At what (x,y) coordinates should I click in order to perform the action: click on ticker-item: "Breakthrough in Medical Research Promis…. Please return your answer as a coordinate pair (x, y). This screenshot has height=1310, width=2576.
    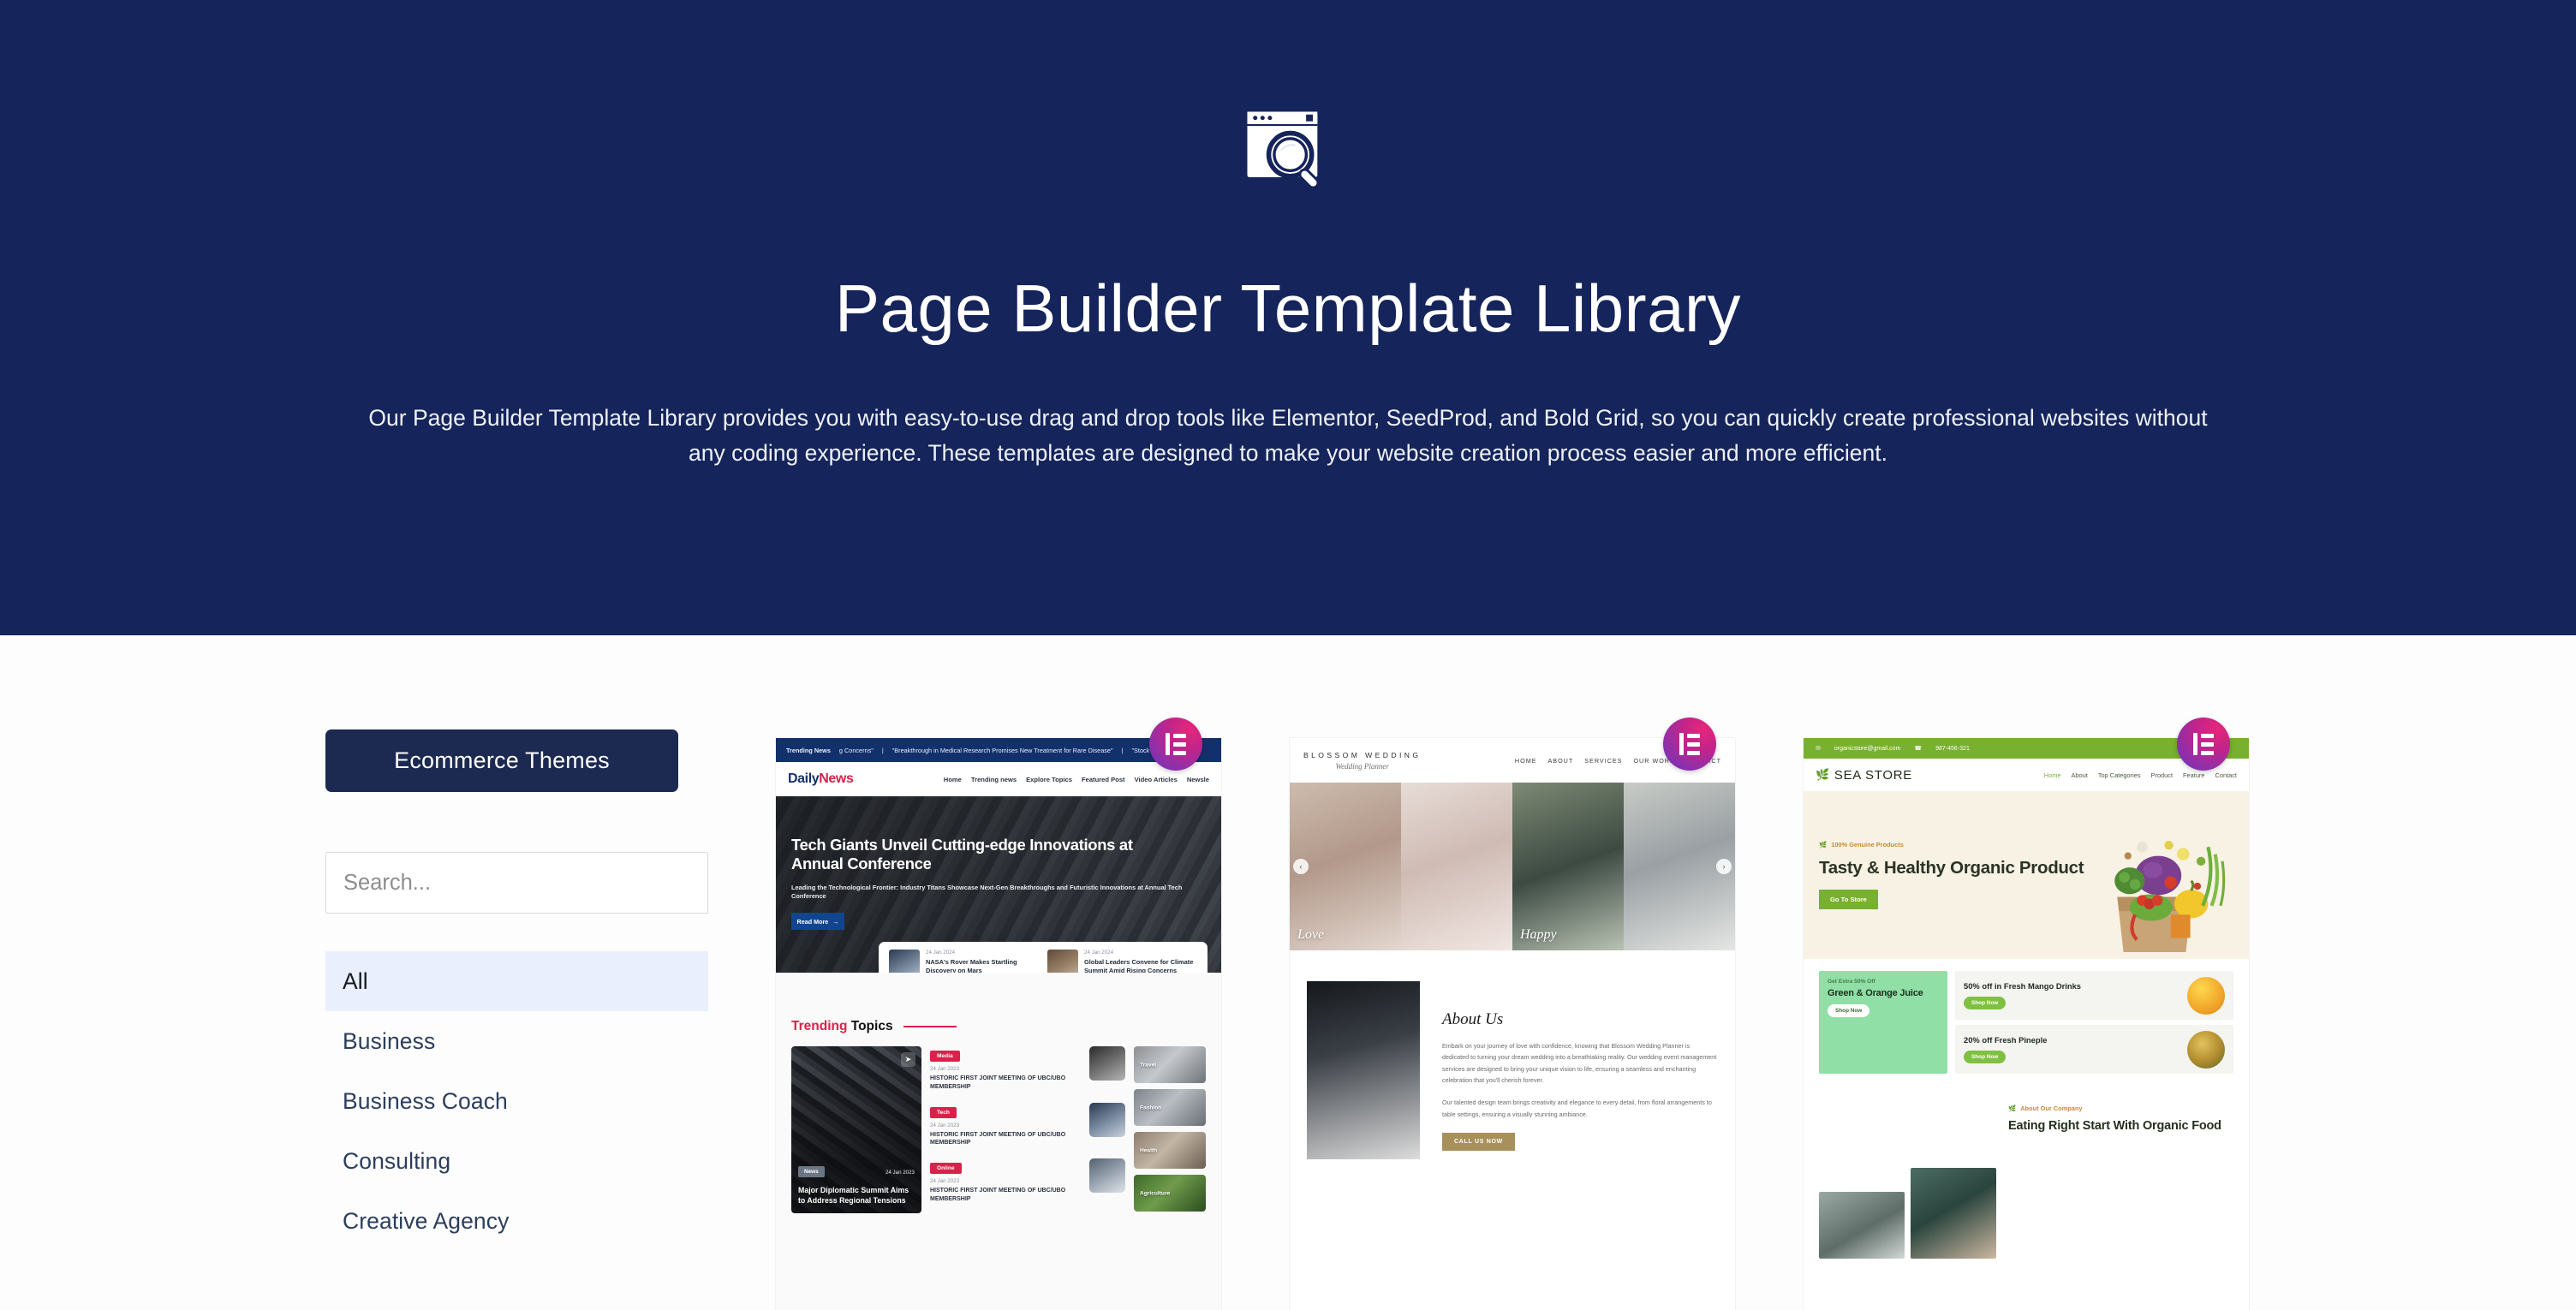
    Looking at the image, I should click on (1002, 750).